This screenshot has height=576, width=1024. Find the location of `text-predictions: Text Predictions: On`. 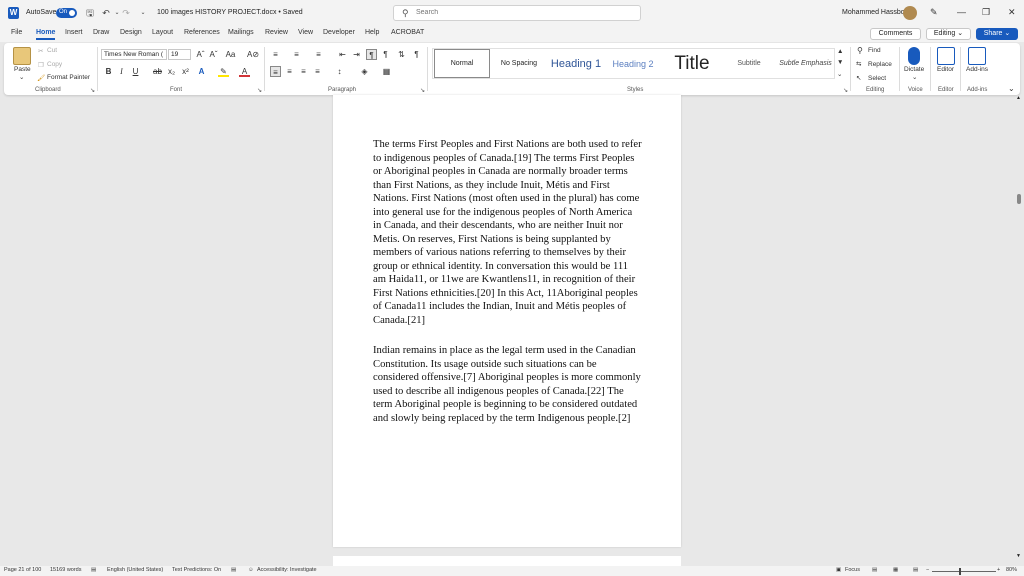

text-predictions: Text Predictions: On is located at coordinates (196, 570).